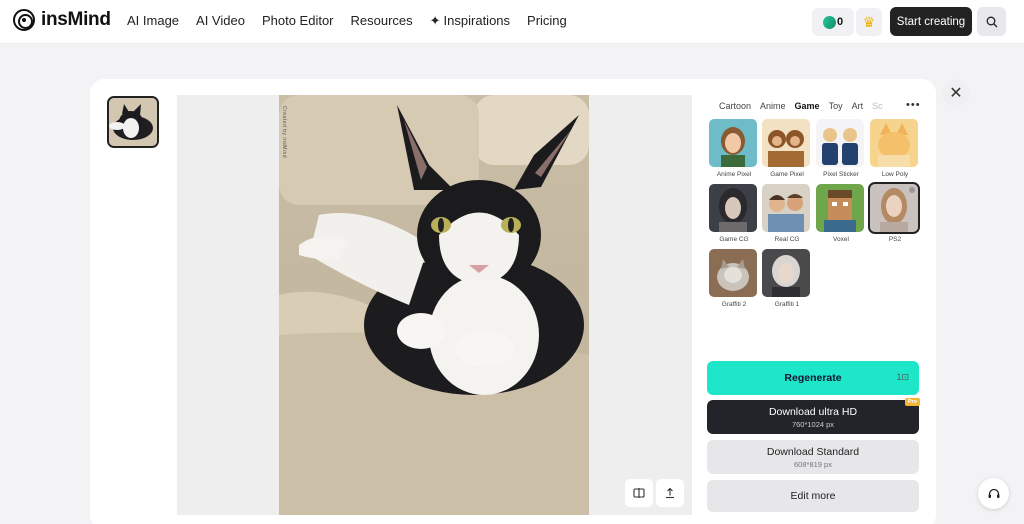 This screenshot has height=524, width=1024. Describe the element at coordinates (877, 106) in the screenshot. I see `tab-sc: Sc` at that location.